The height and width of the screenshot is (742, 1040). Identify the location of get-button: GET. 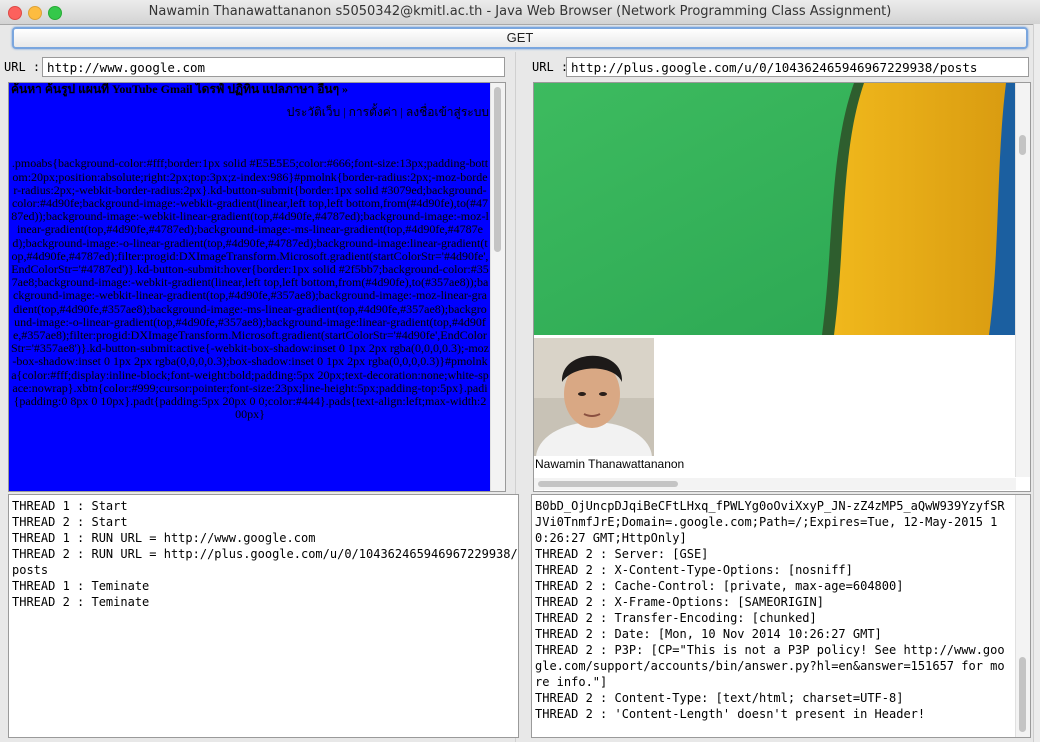
(520, 38).